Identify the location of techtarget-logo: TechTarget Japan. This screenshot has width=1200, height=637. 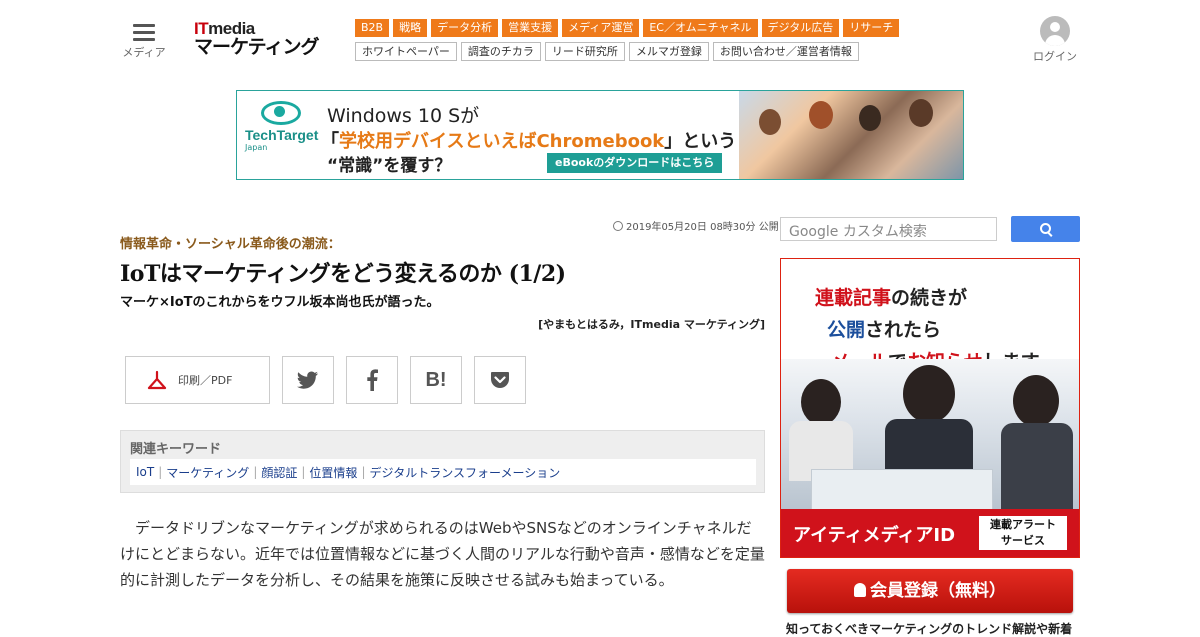
(282, 126).